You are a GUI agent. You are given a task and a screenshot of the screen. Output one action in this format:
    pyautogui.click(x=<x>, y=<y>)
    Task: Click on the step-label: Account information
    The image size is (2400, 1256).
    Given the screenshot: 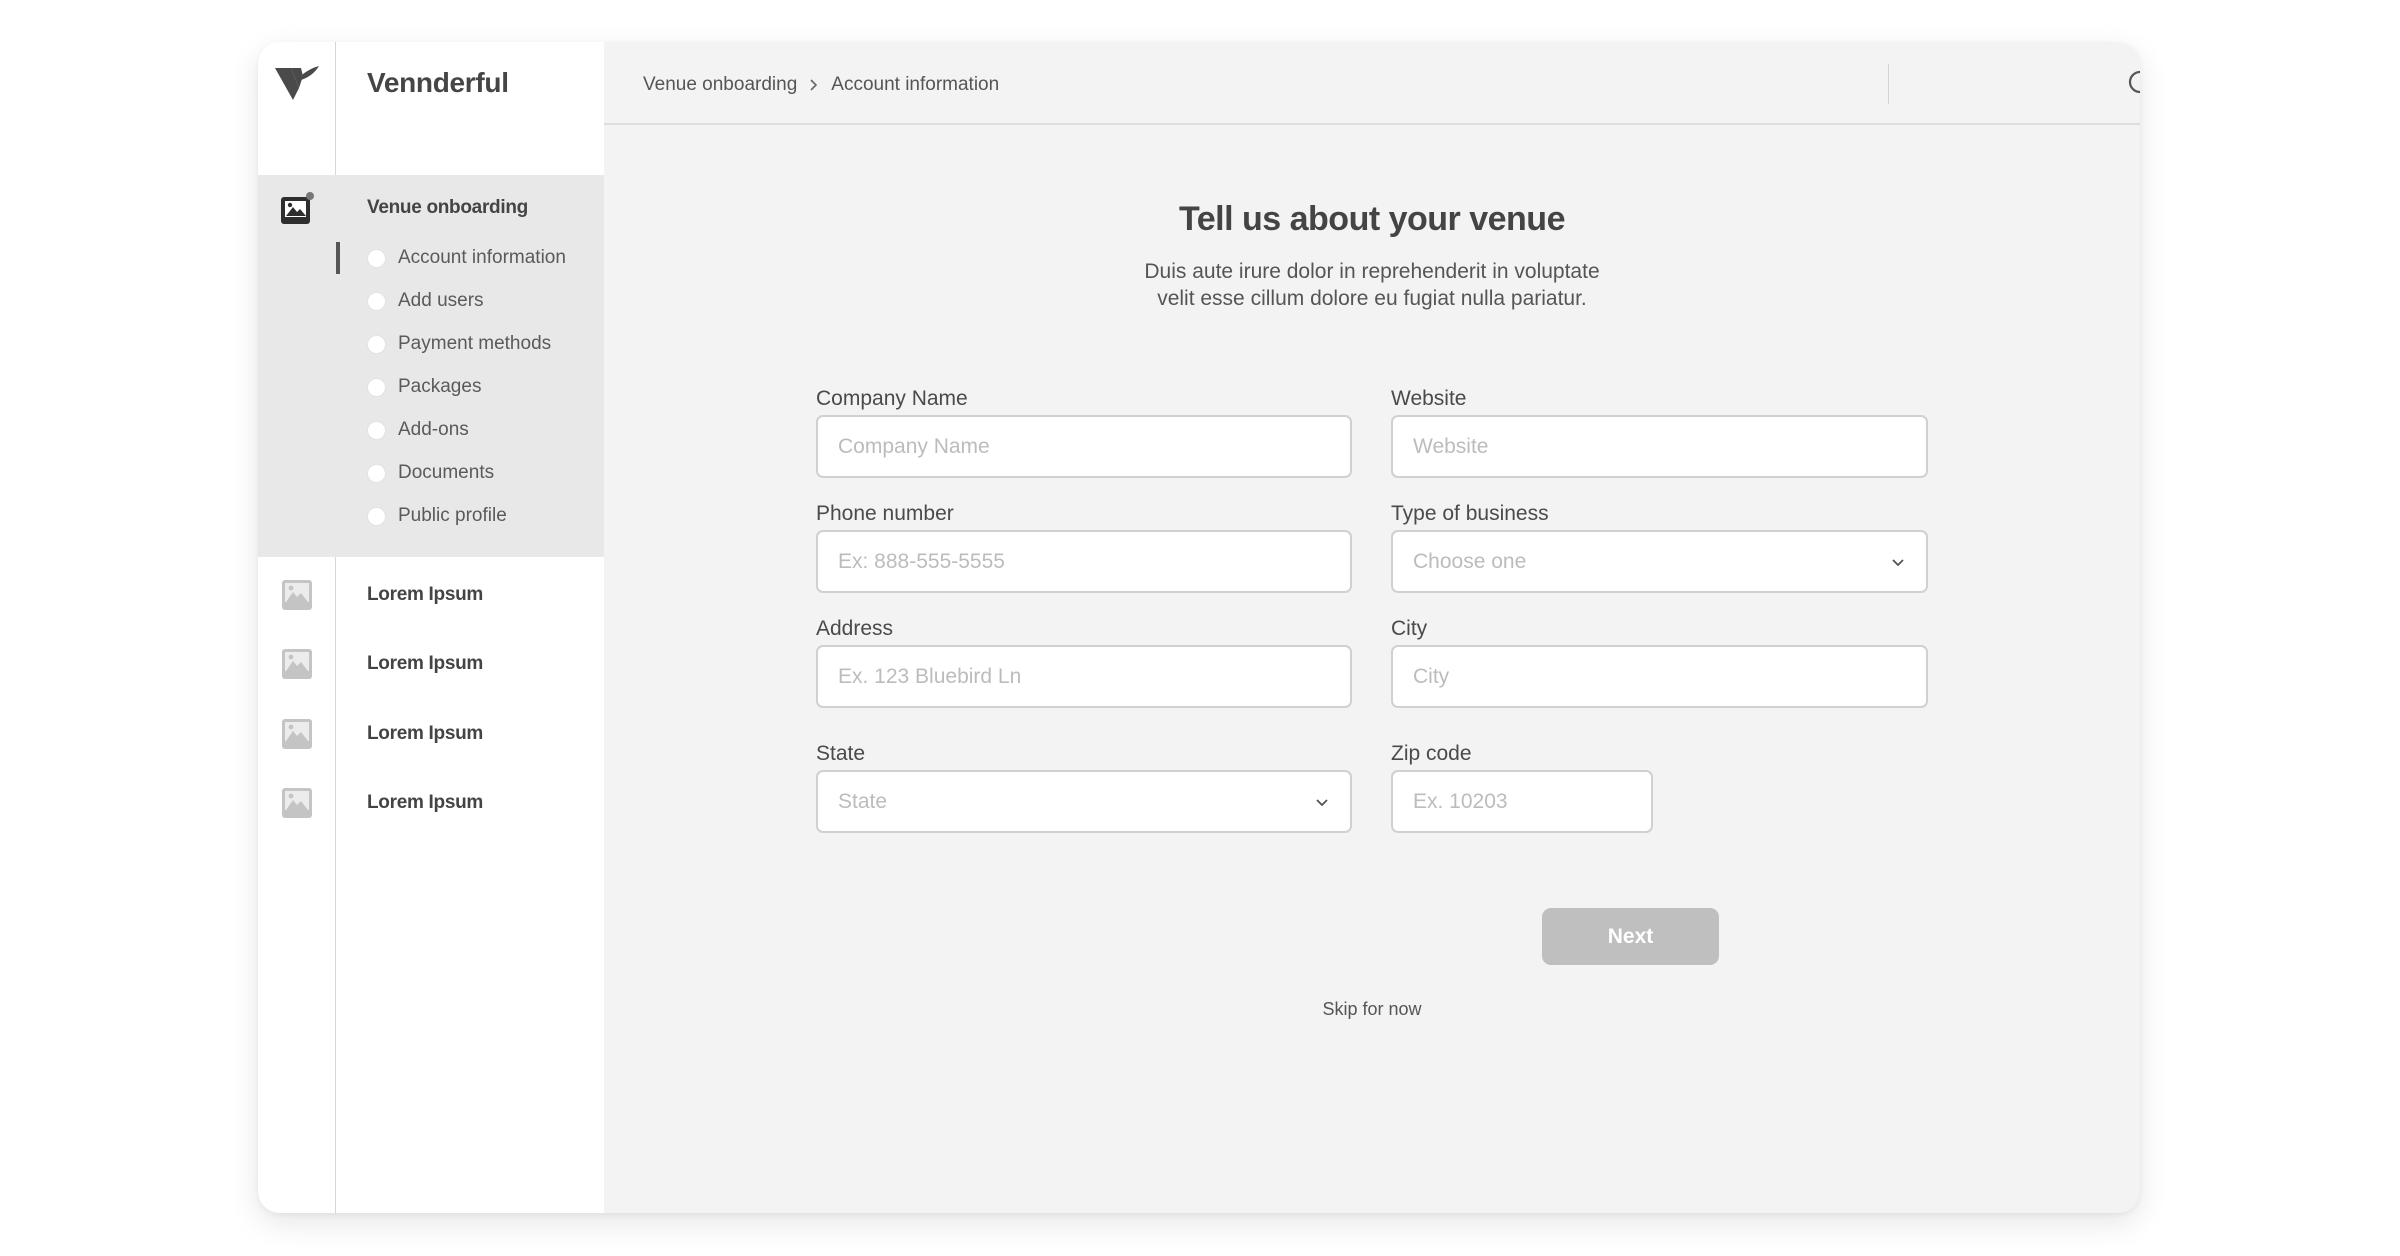 What is the action you would take?
    pyautogui.click(x=482, y=257)
    